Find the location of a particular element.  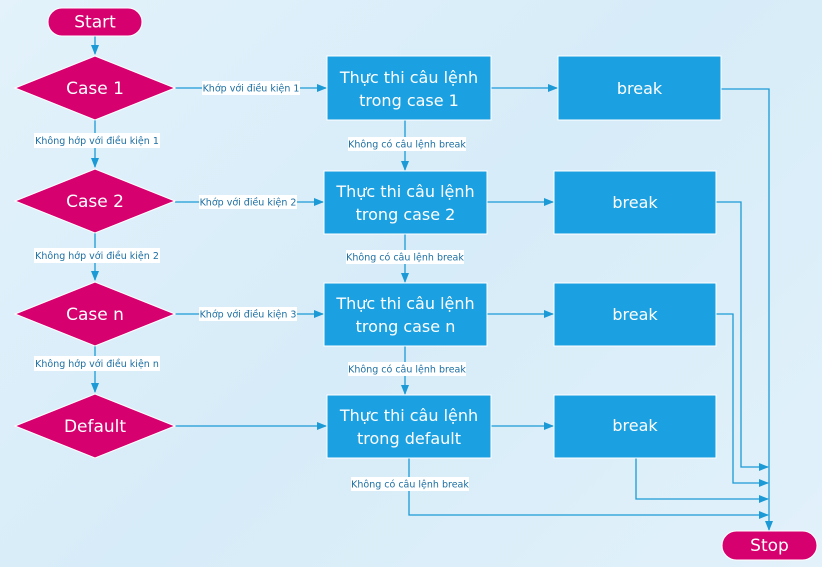

no-break-label-case1: Không có câu lệnh break is located at coordinates (407, 145).